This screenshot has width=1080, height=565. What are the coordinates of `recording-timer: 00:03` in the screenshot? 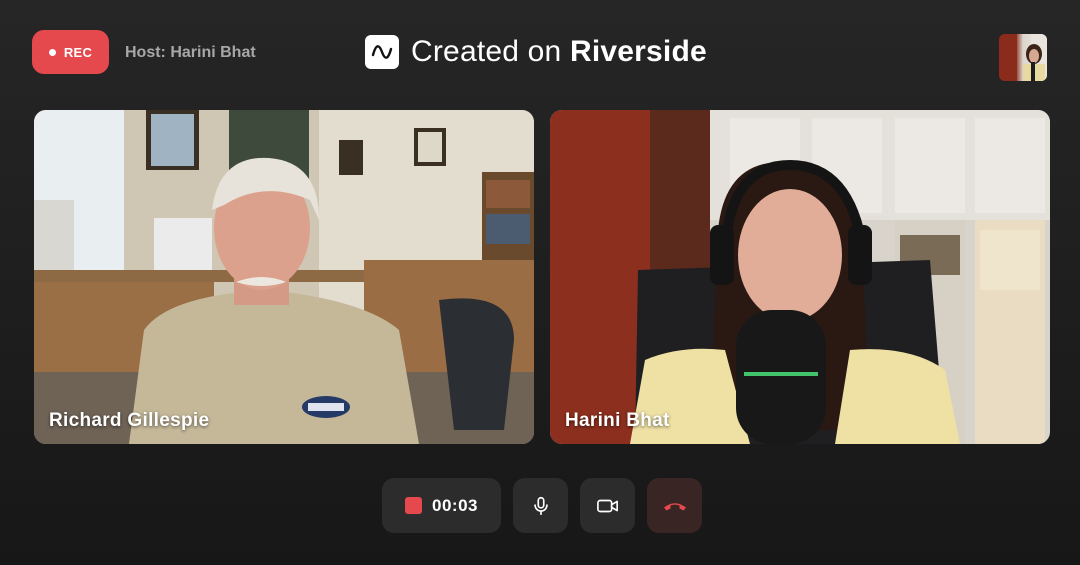 It's located at (455, 505).